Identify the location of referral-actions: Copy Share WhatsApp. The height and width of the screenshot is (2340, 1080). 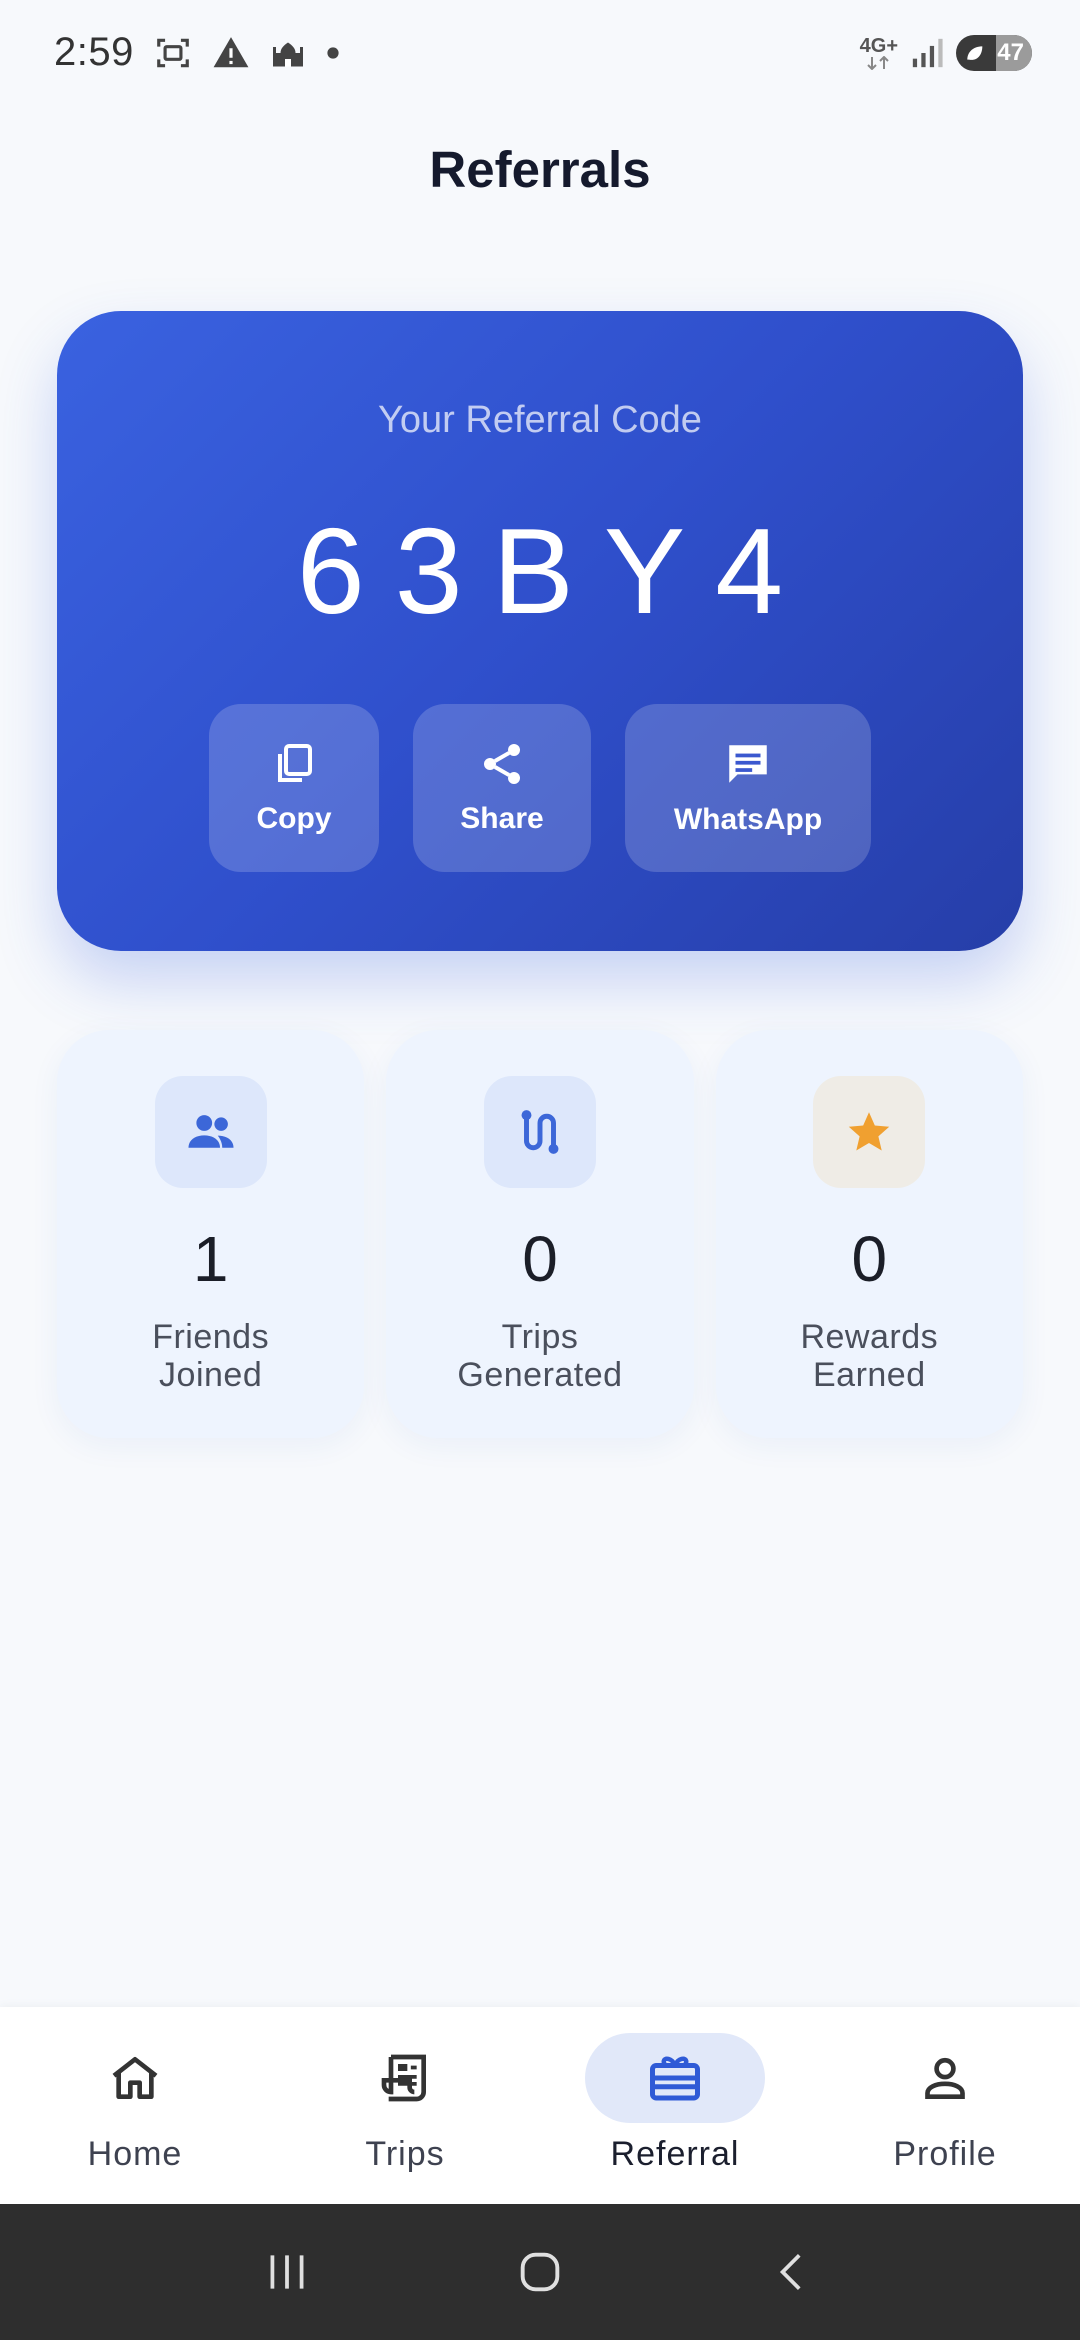
(540, 788).